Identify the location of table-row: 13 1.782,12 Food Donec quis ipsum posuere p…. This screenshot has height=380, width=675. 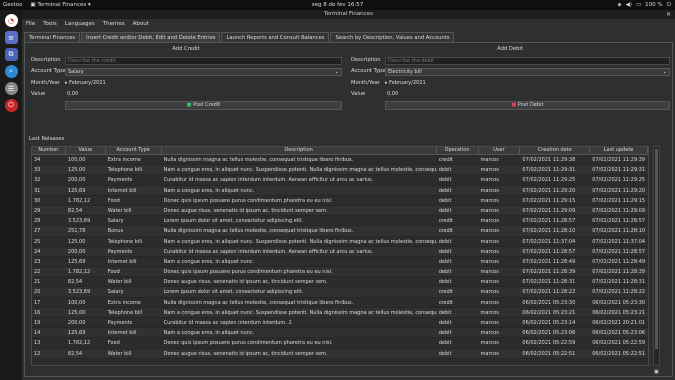
(340, 343).